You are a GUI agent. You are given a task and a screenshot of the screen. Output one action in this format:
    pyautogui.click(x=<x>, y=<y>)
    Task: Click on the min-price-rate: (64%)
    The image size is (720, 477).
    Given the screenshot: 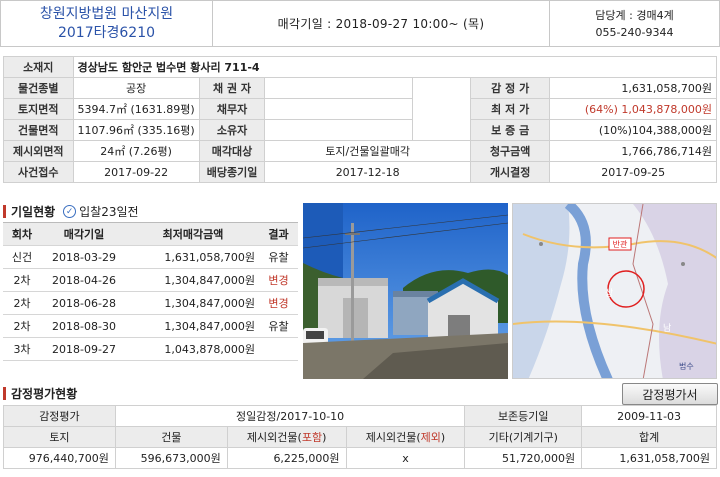 What is the action you would take?
    pyautogui.click(x=601, y=109)
    